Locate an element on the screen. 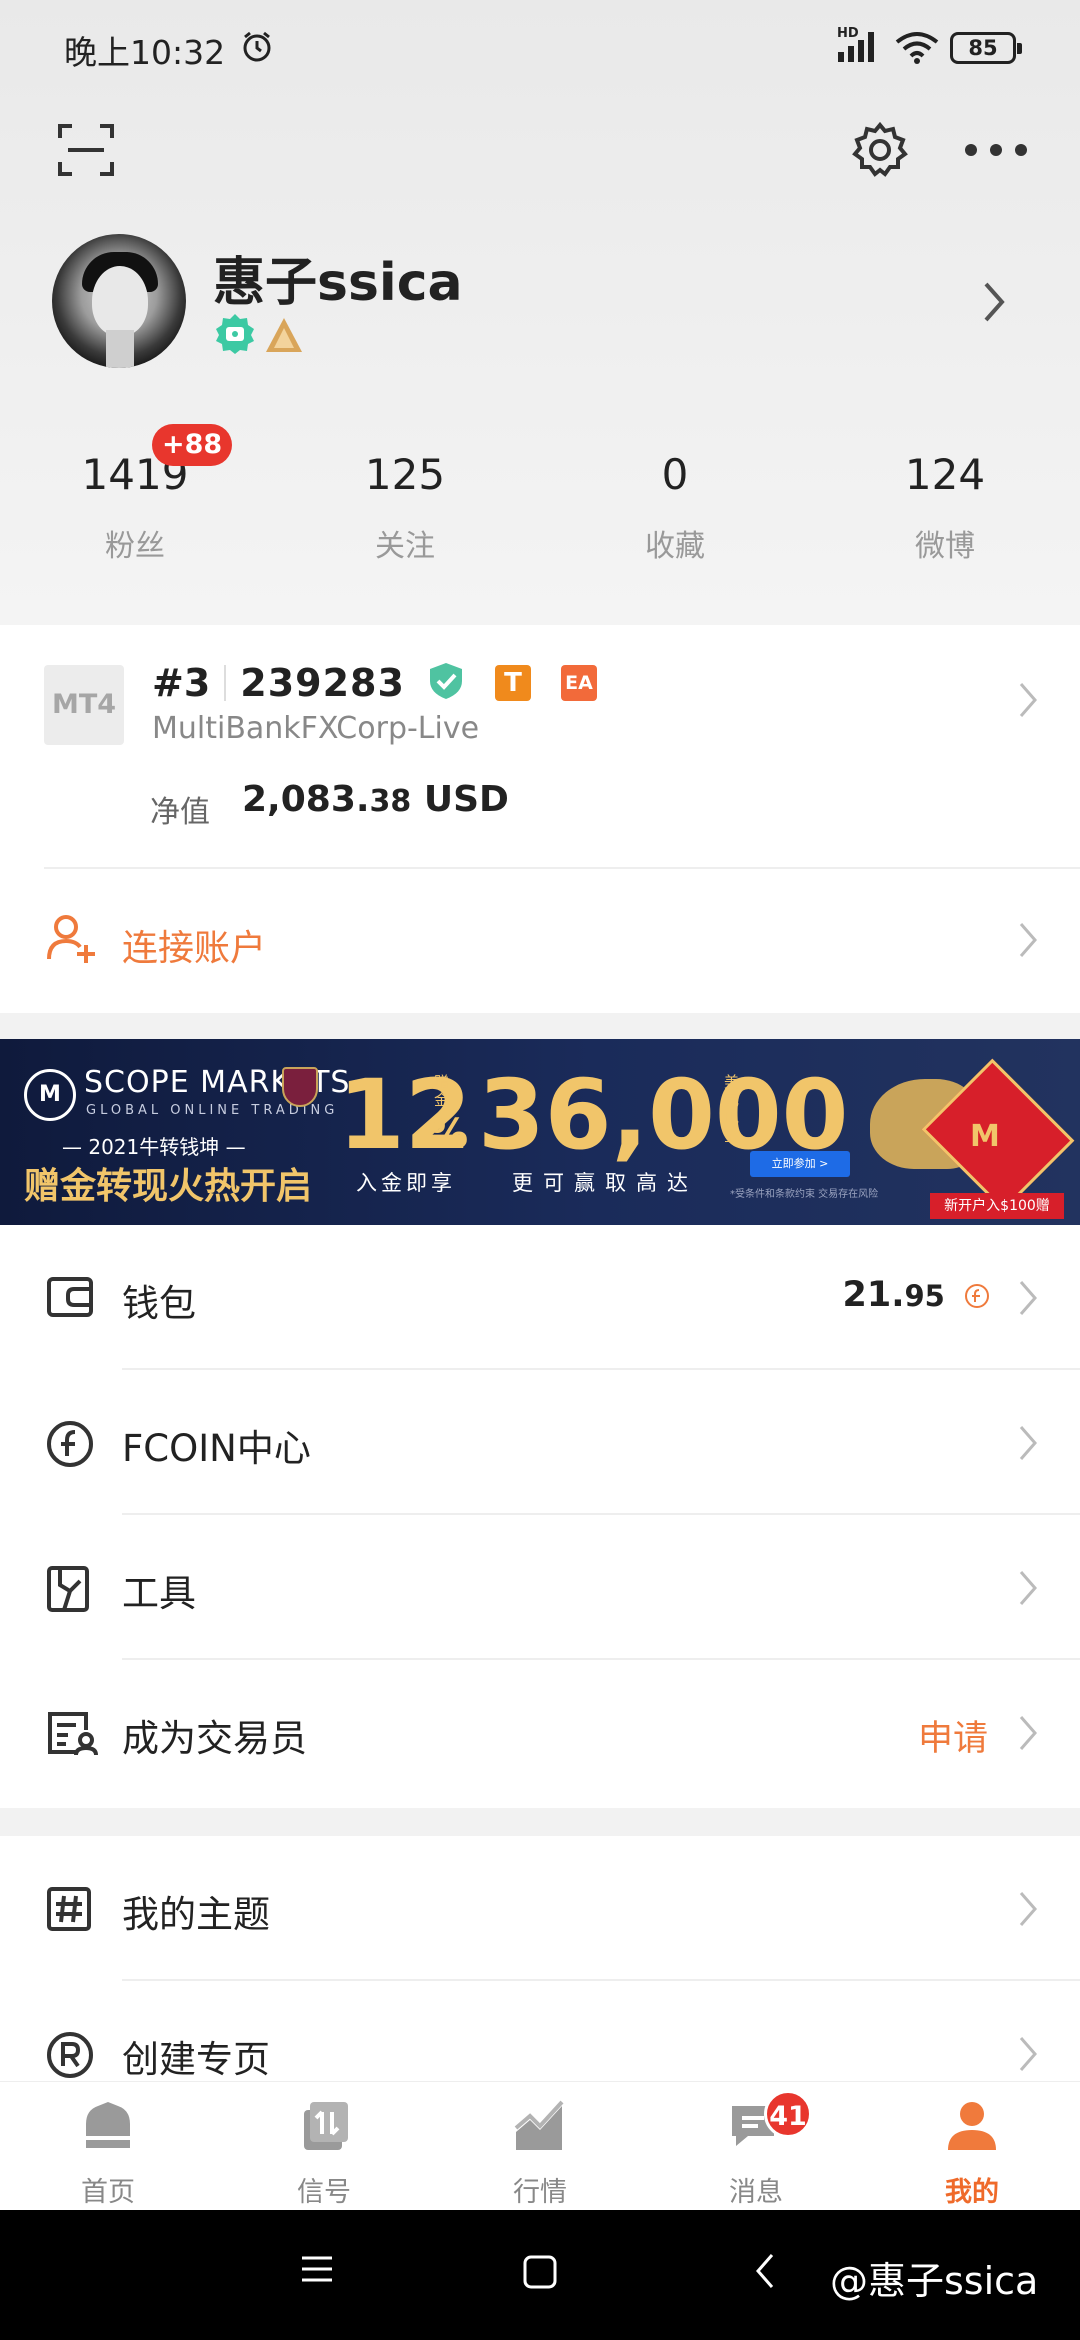 This screenshot has width=1080, height=2340. net-value-decimal: 38 is located at coordinates (390, 801).